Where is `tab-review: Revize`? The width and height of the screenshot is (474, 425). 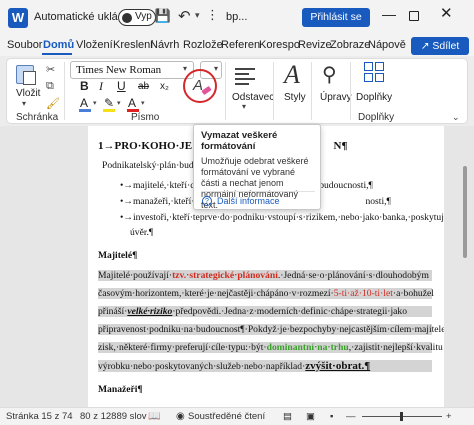
tab-review: Revize is located at coordinates (315, 45).